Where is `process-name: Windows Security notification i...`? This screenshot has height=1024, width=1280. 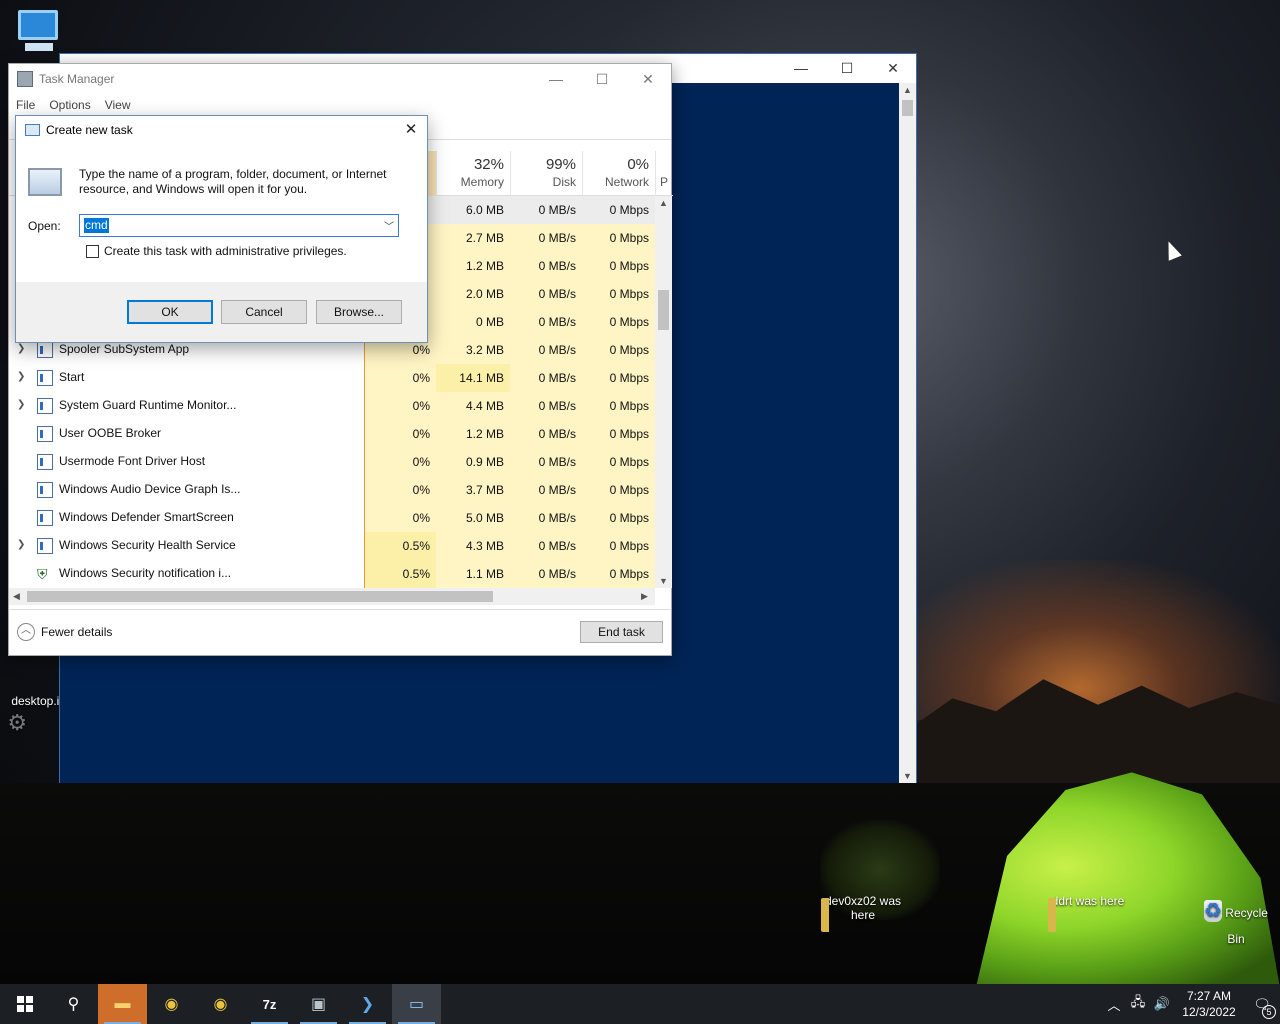 process-name: Windows Security notification i... is located at coordinates (145, 573).